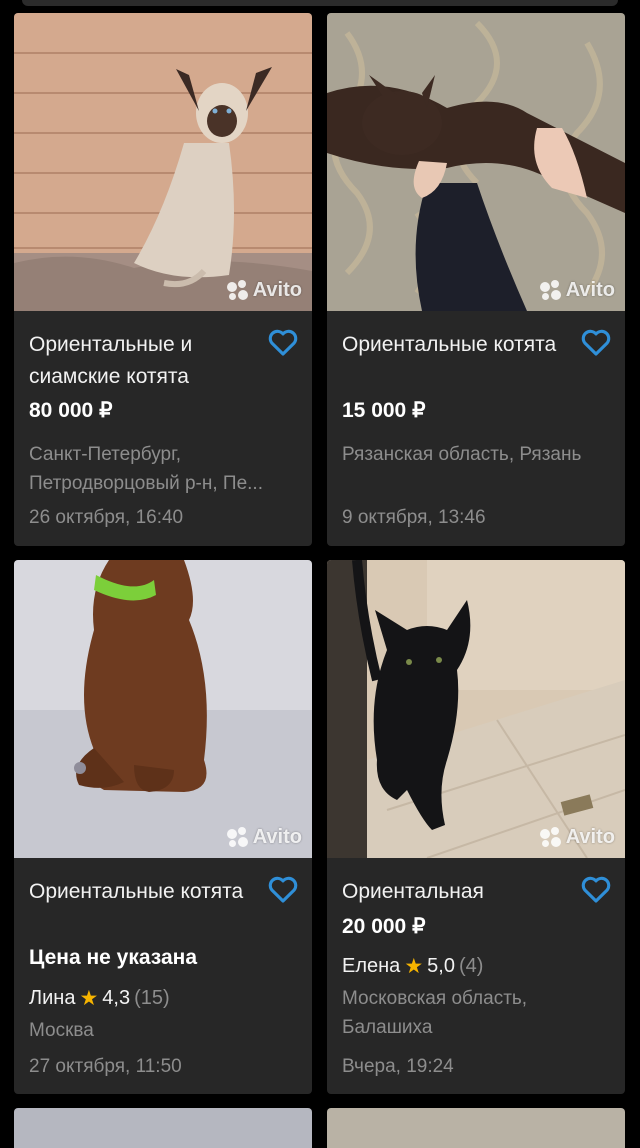 The image size is (640, 1148). What do you see at coordinates (163, 1128) in the screenshot?
I see `listing-card-5-photo` at bounding box center [163, 1128].